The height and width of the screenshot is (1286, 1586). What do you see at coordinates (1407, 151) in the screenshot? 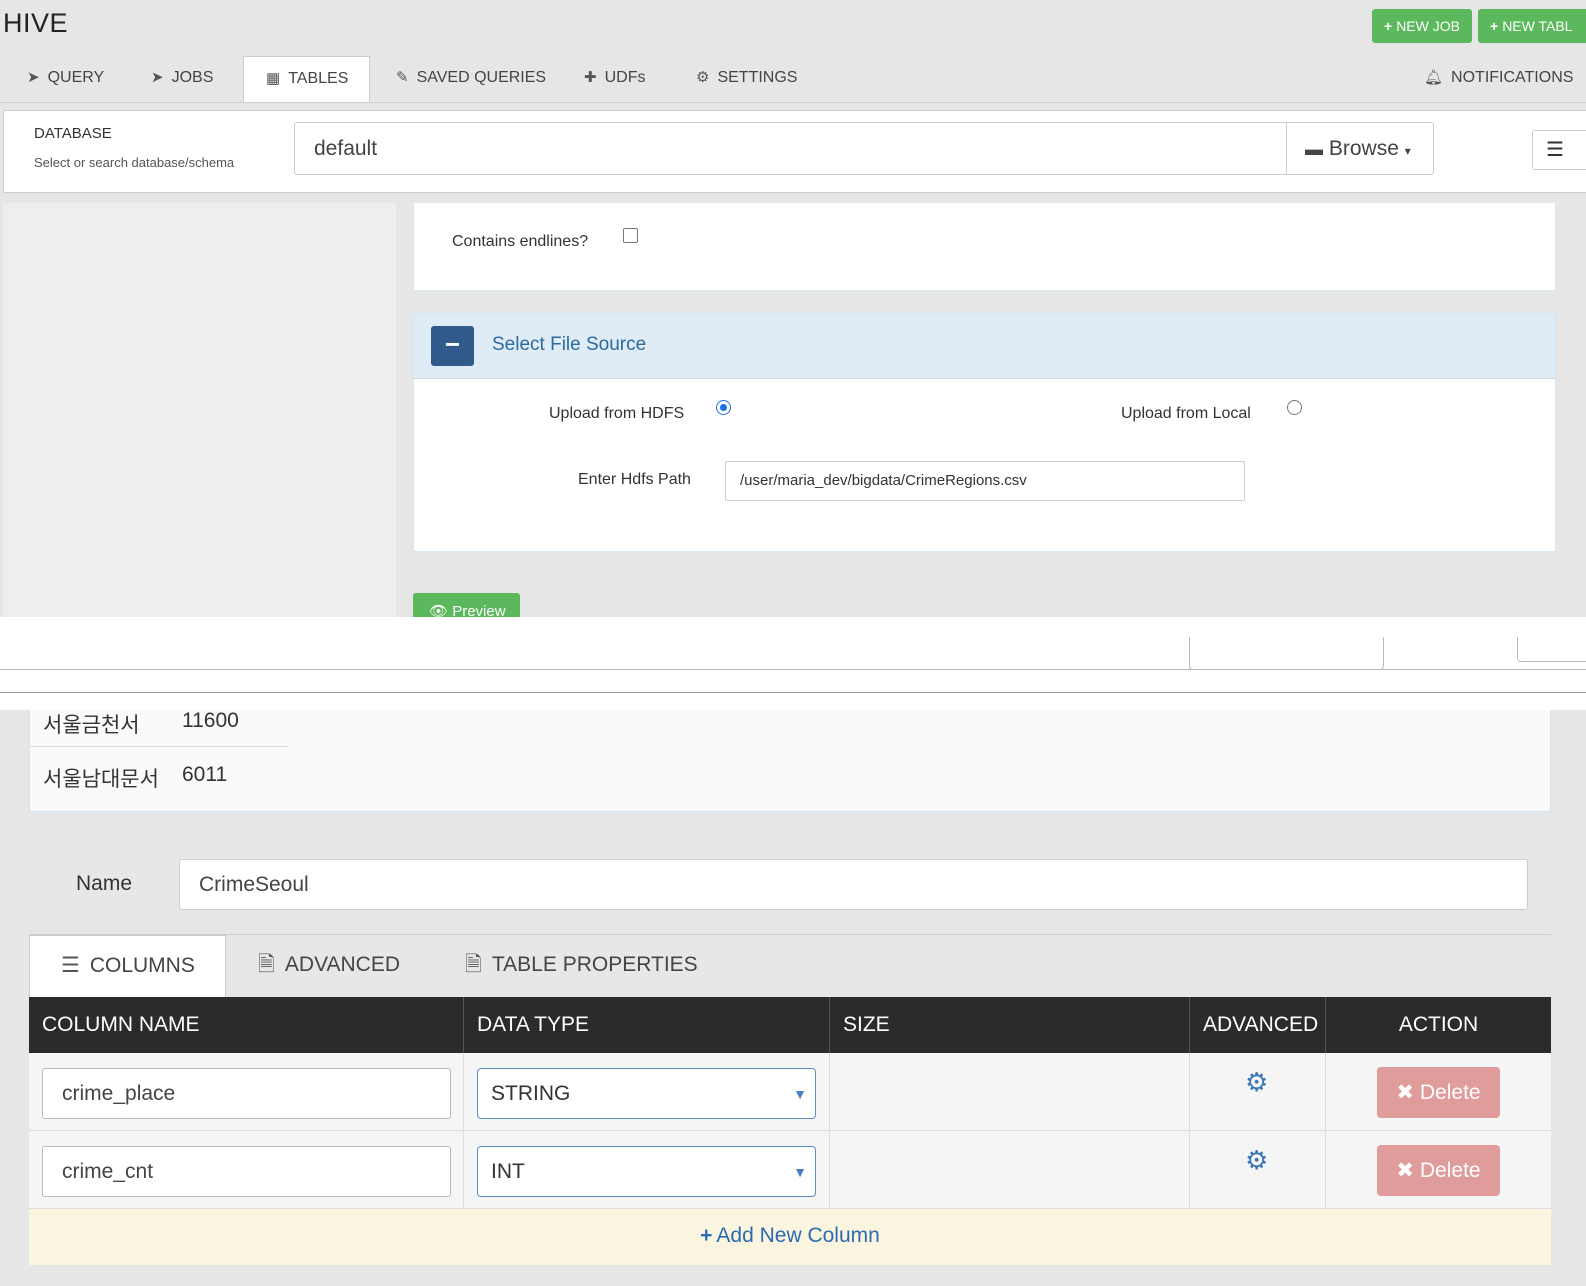
I see `caret-down-icon: ▾` at bounding box center [1407, 151].